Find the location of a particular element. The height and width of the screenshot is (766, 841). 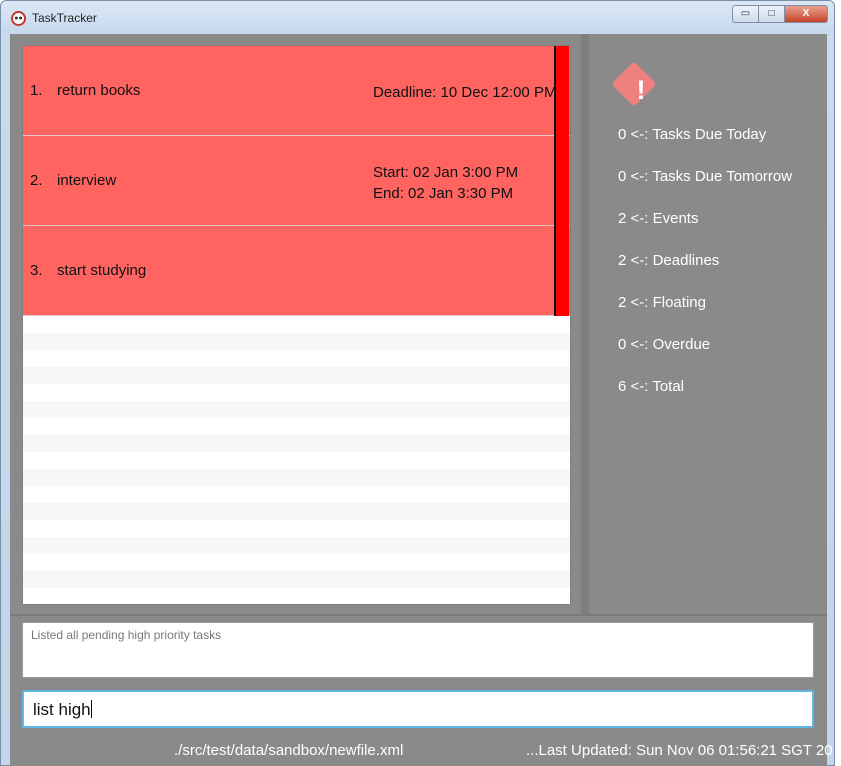

window-title: TaskTracker is located at coordinates (64, 18).